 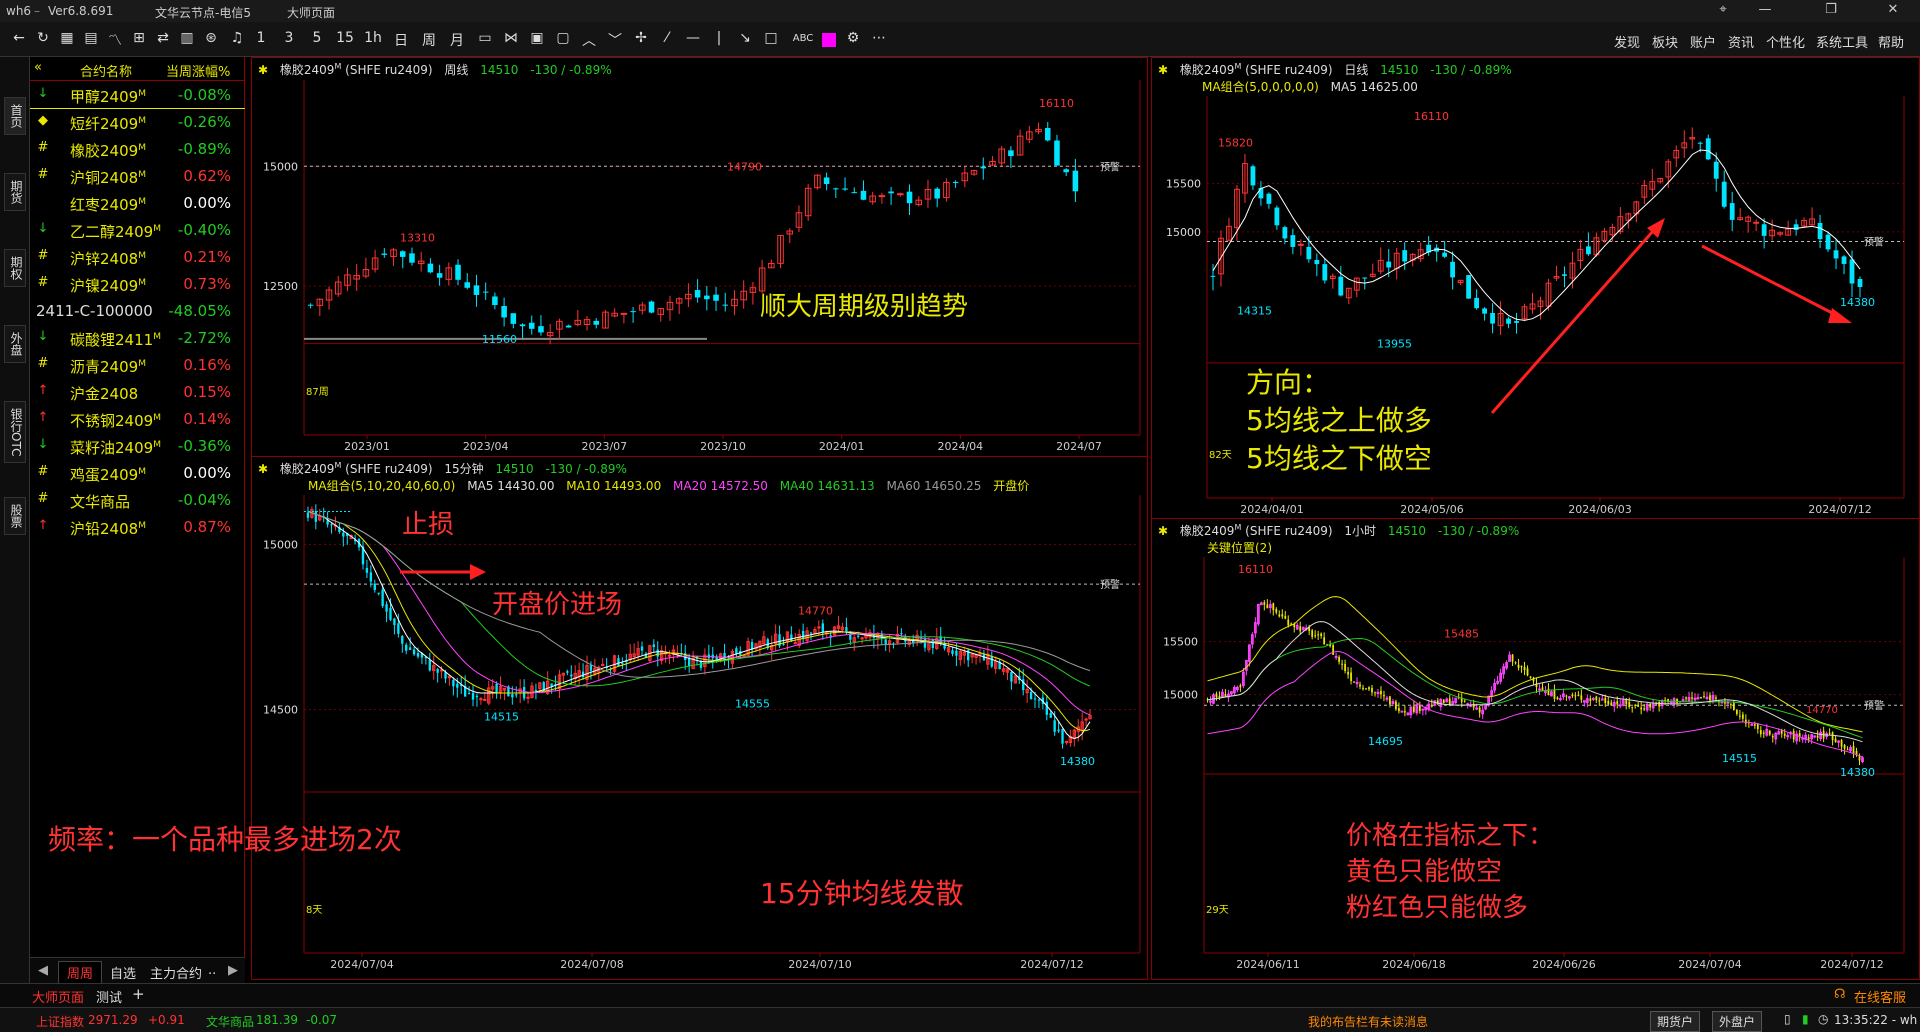 What do you see at coordinates (15, 432) in the screenshot?
I see `rail-tab-bank-otc: 银行OTC` at bounding box center [15, 432].